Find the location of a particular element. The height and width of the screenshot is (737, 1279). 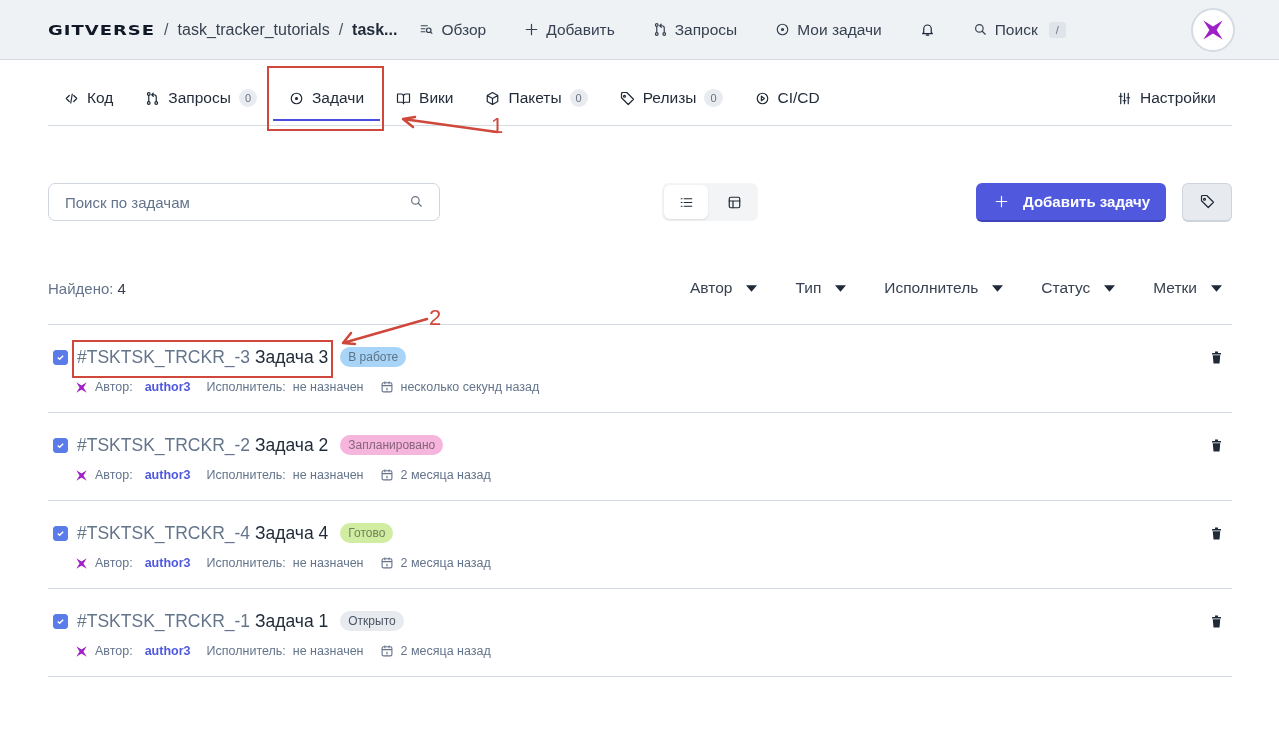

table-icon is located at coordinates (734, 202).